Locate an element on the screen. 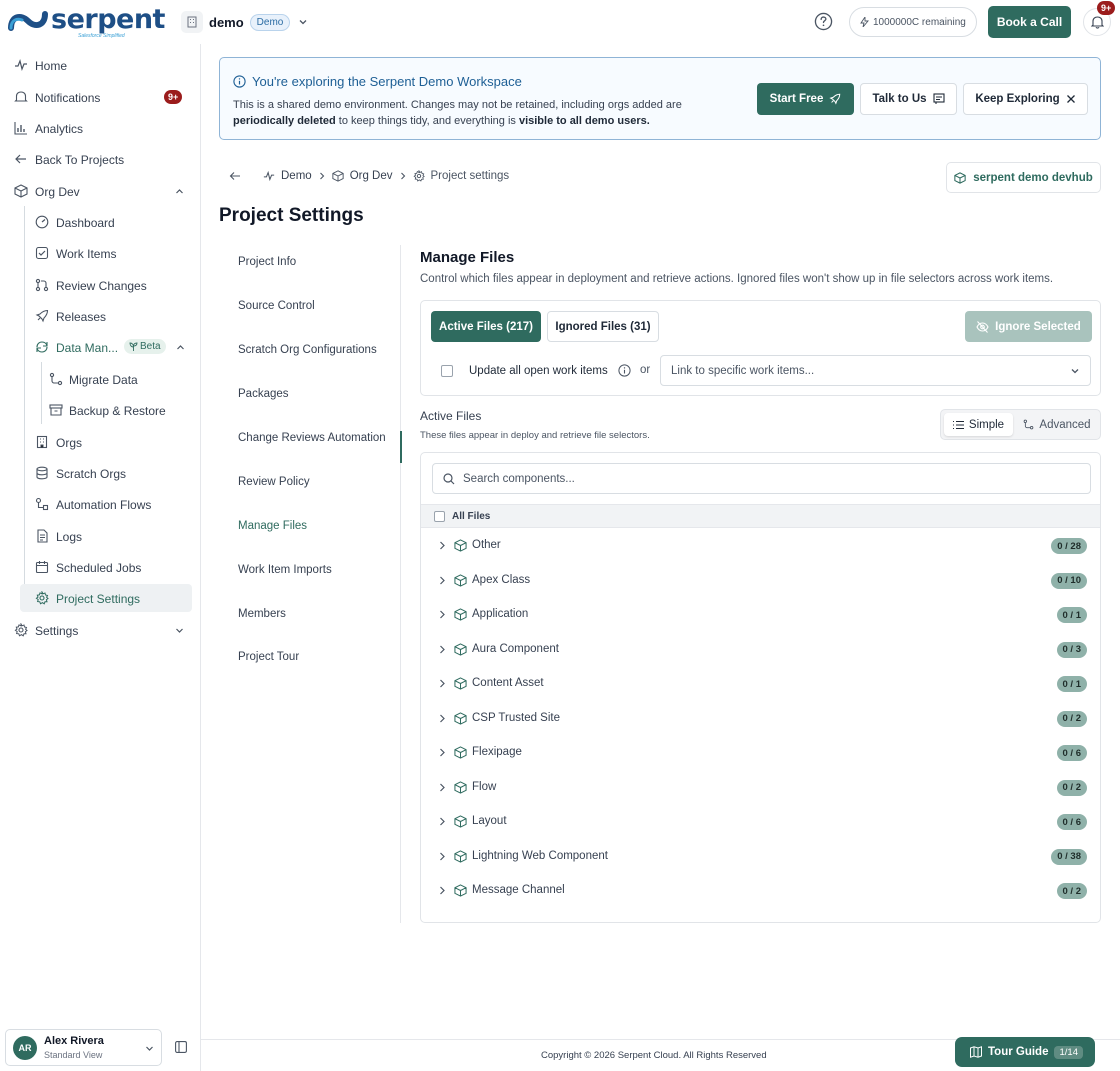 The height and width of the screenshot is (1071, 1120). sidebar-item-project-settings: Project Settings is located at coordinates (106, 598).